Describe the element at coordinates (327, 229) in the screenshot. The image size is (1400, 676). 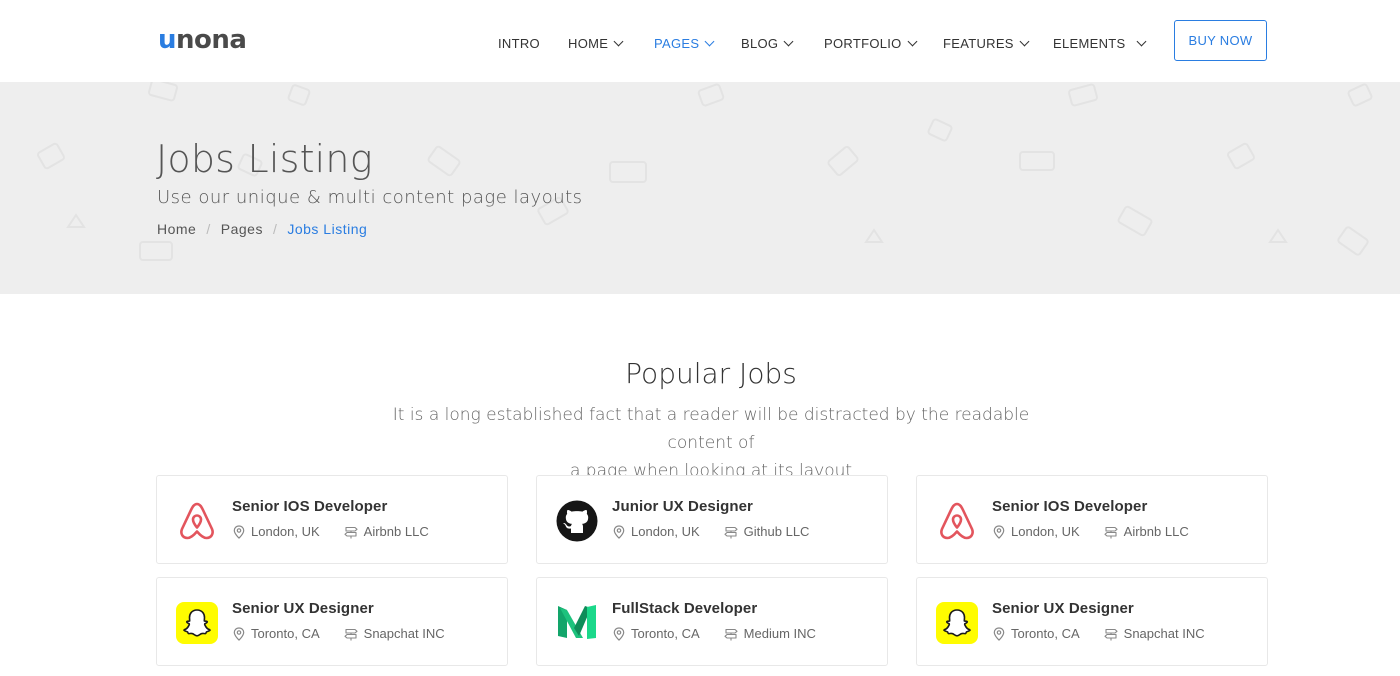
I see `breadcrumb-current: Jobs Listing` at that location.